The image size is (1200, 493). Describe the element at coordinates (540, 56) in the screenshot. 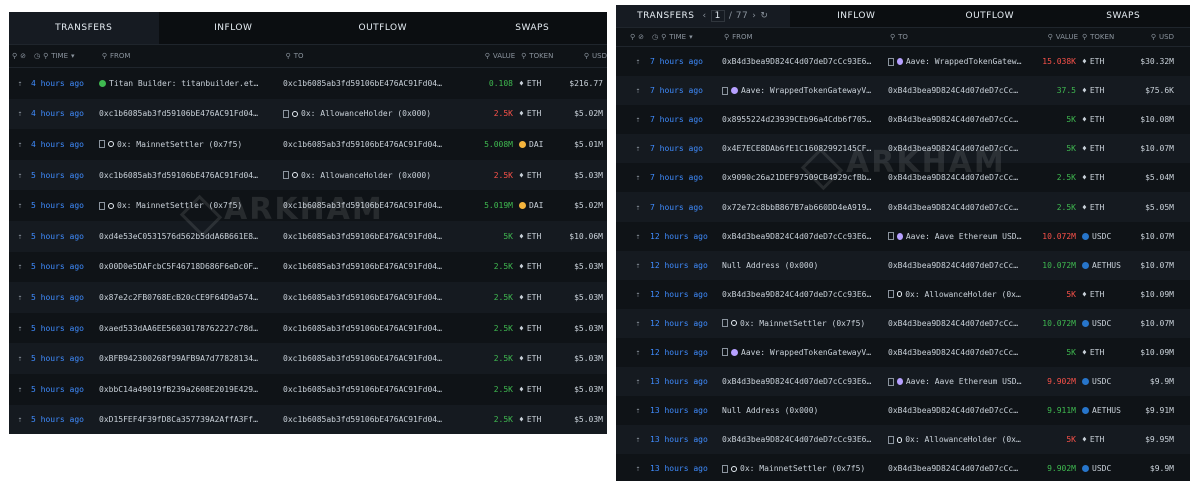

I see `token-header: ⚲ TOKEN` at that location.